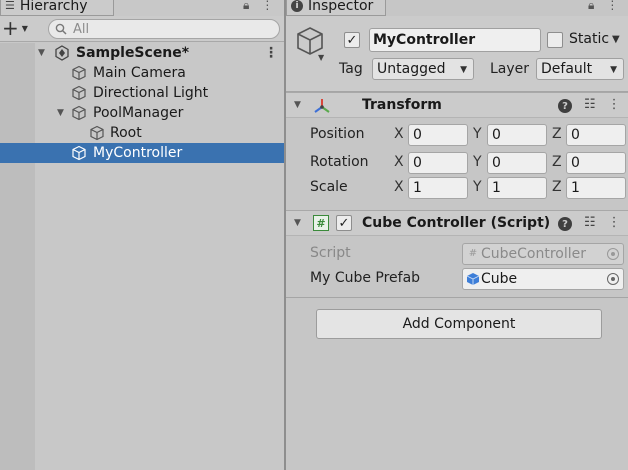 This screenshot has height=470, width=628. I want to click on component-enabled-checkbox: ✓, so click(344, 223).